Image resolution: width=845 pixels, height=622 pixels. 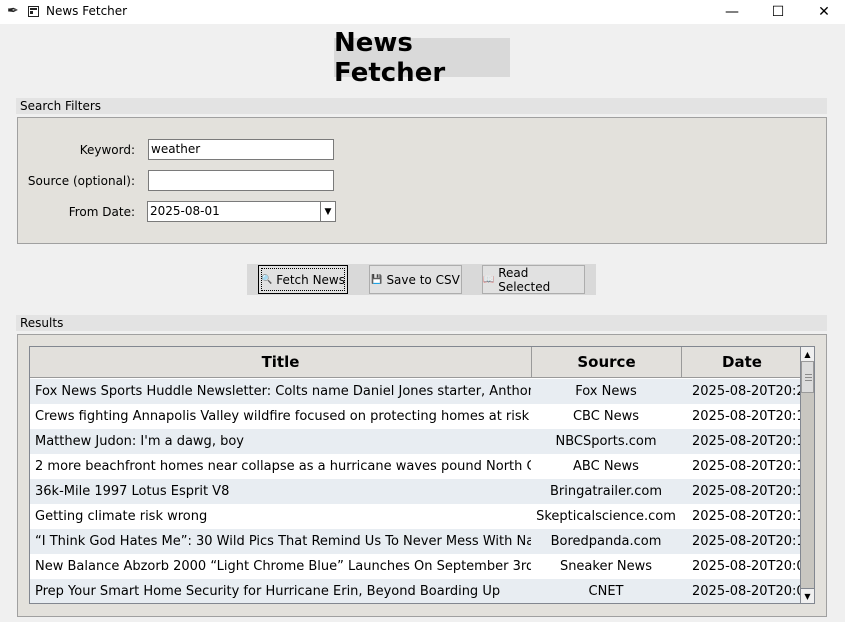 I want to click on cell-date: 2025-08-20T20:19:, so click(x=746, y=416).